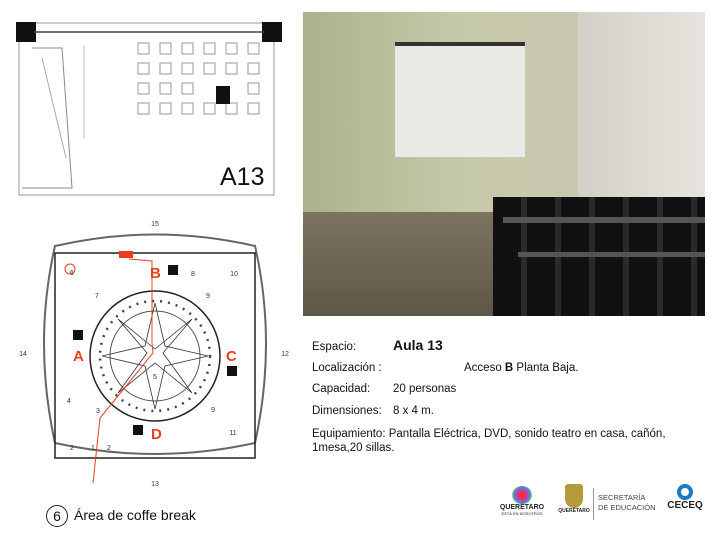  Describe the element at coordinates (285, 354) in the screenshot. I see `zone-12: 12` at that location.